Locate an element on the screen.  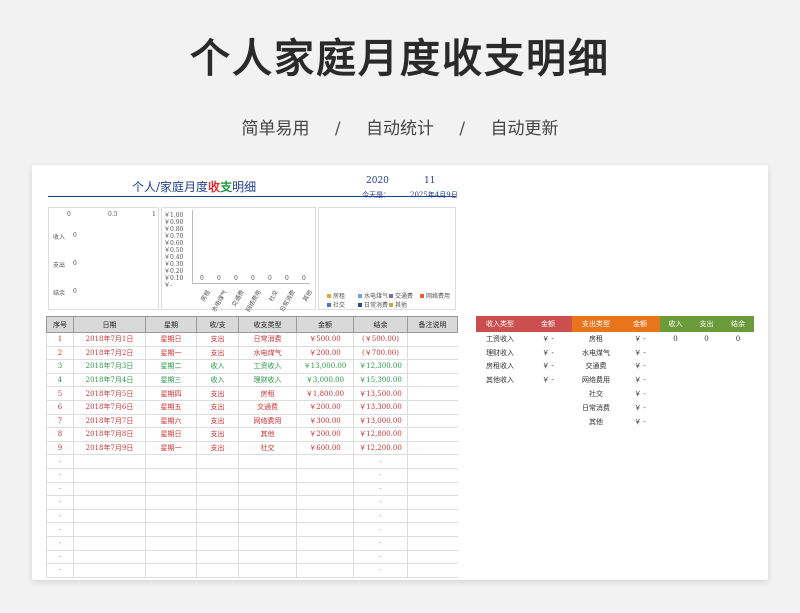
table-cell: 5 is located at coordinates (60, 393).